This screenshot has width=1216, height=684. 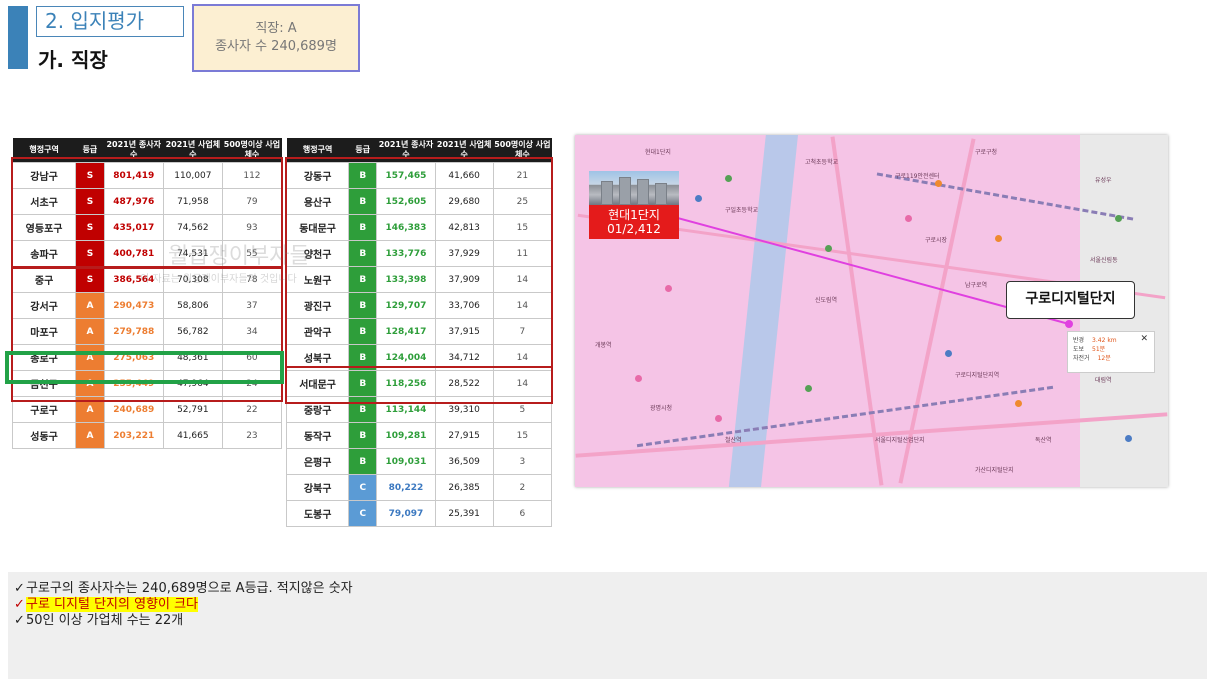 What do you see at coordinates (192, 227) in the screenshot?
I see `businesses-cell: 74,562` at bounding box center [192, 227].